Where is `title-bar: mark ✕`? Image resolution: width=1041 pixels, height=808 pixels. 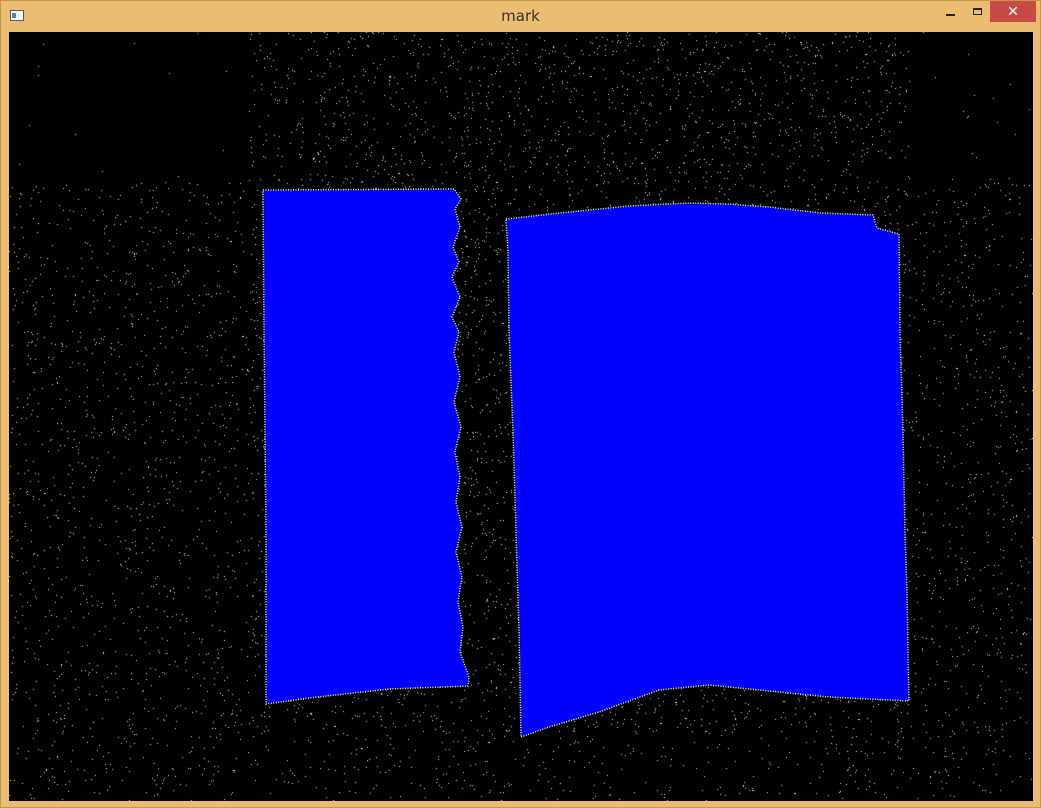
title-bar: mark ✕ is located at coordinates (520, 16).